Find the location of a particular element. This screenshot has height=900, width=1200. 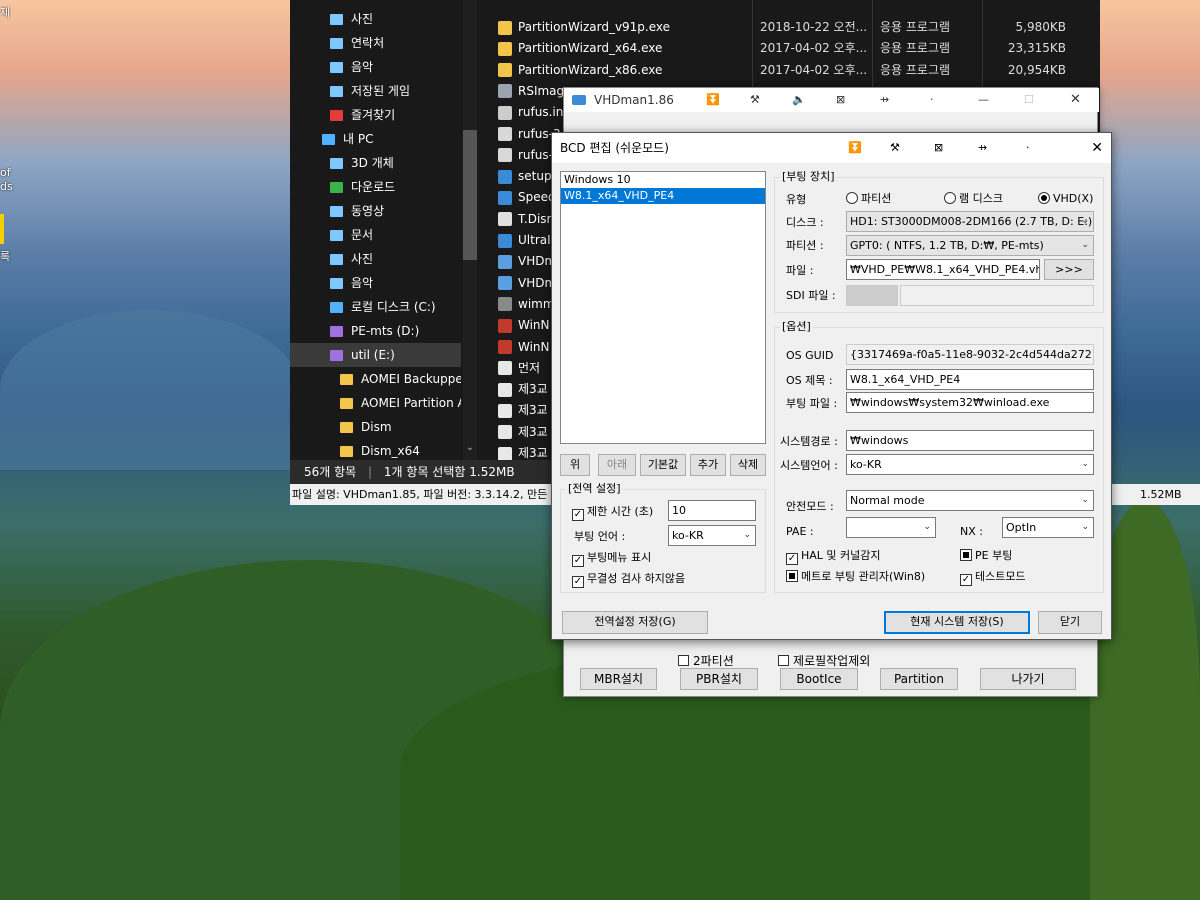

exit-button: 나가기 is located at coordinates (1028, 679).